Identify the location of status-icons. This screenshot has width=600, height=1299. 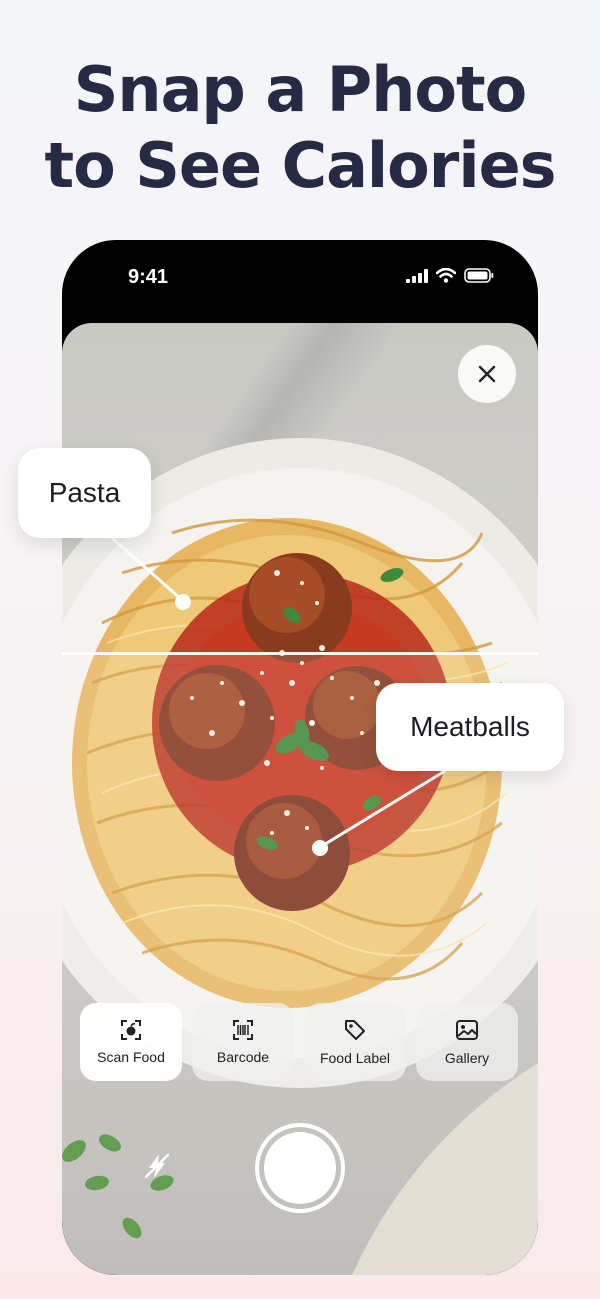
(450, 275).